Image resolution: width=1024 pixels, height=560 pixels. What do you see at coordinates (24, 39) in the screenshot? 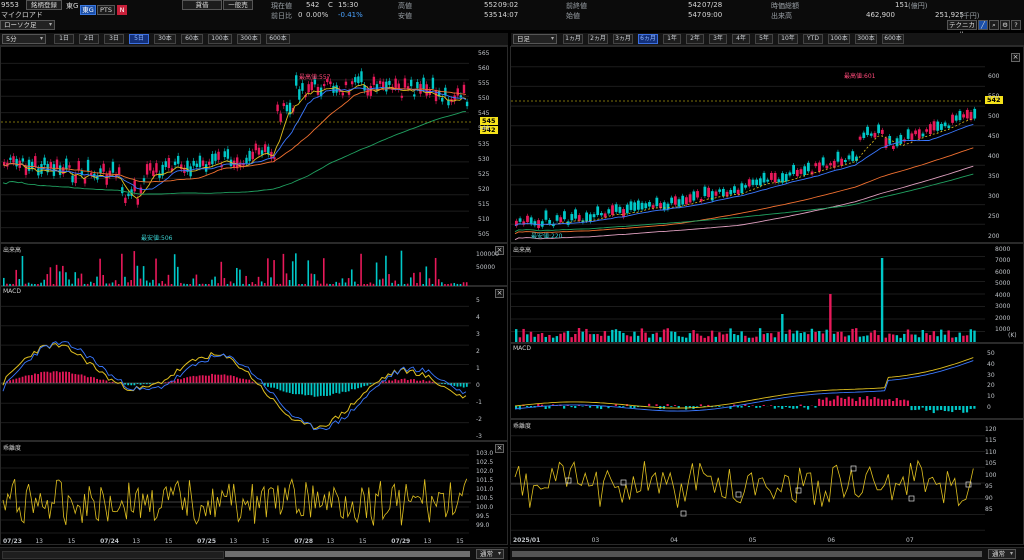
I see `left-interval-select: 5分` at bounding box center [24, 39].